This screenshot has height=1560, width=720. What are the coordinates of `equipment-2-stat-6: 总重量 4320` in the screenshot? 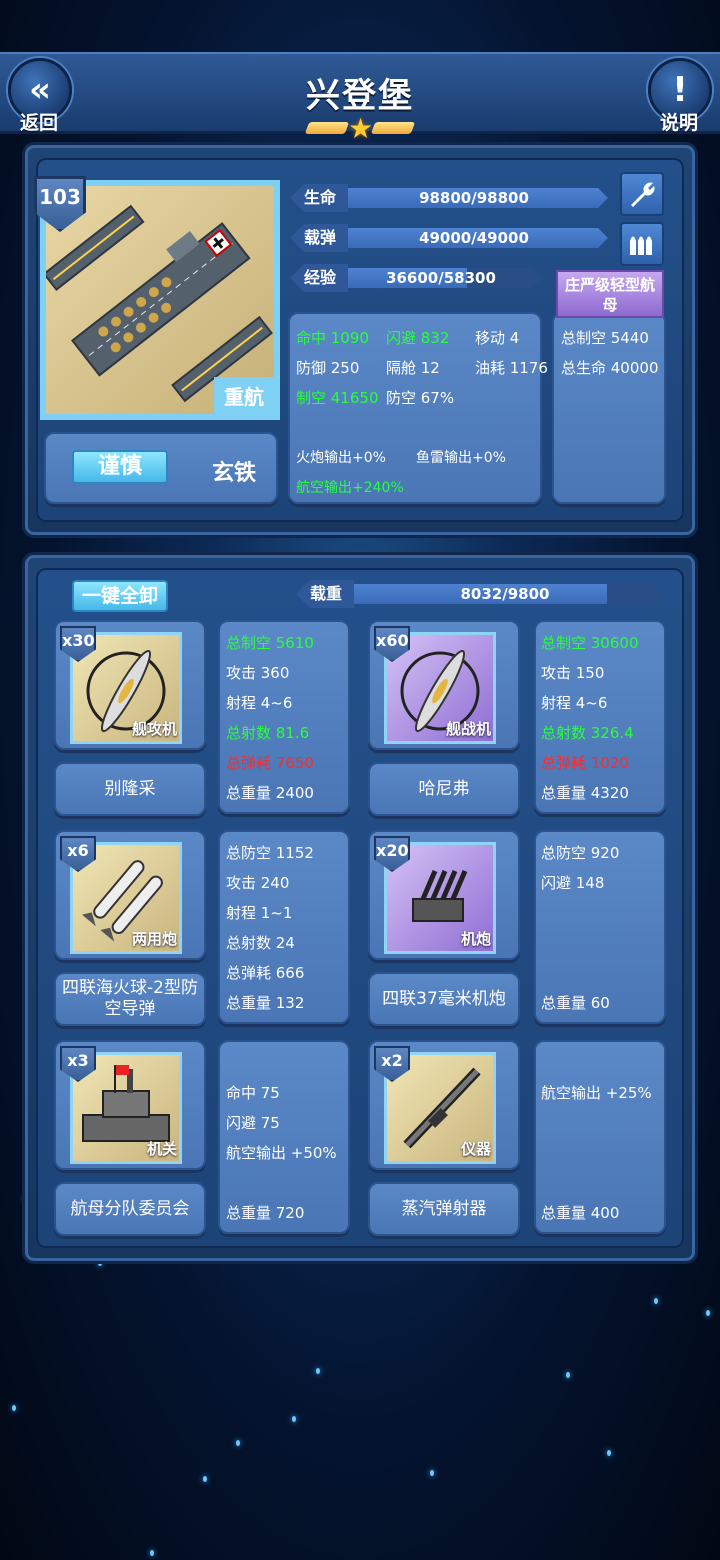 It's located at (585, 793).